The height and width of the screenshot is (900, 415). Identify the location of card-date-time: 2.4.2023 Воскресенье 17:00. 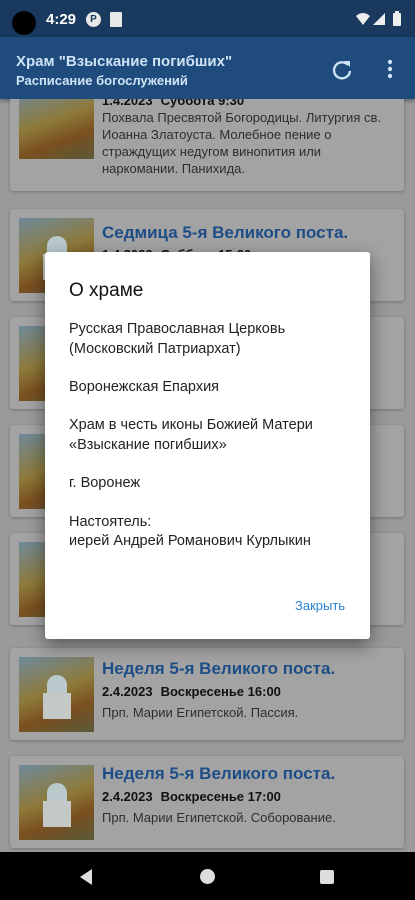
(191, 796).